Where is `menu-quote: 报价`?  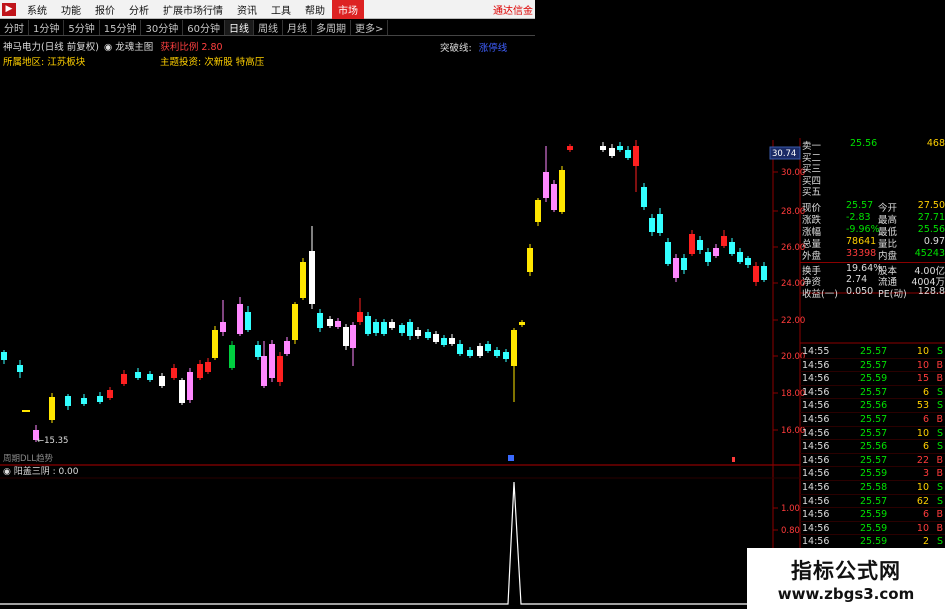 menu-quote: 报价 is located at coordinates (105, 9).